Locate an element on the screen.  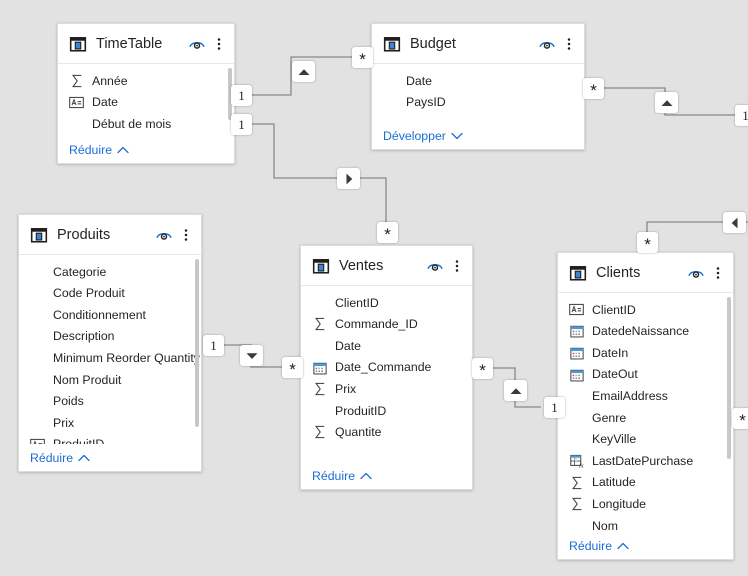
field-name: Genre is located at coordinates (609, 417).